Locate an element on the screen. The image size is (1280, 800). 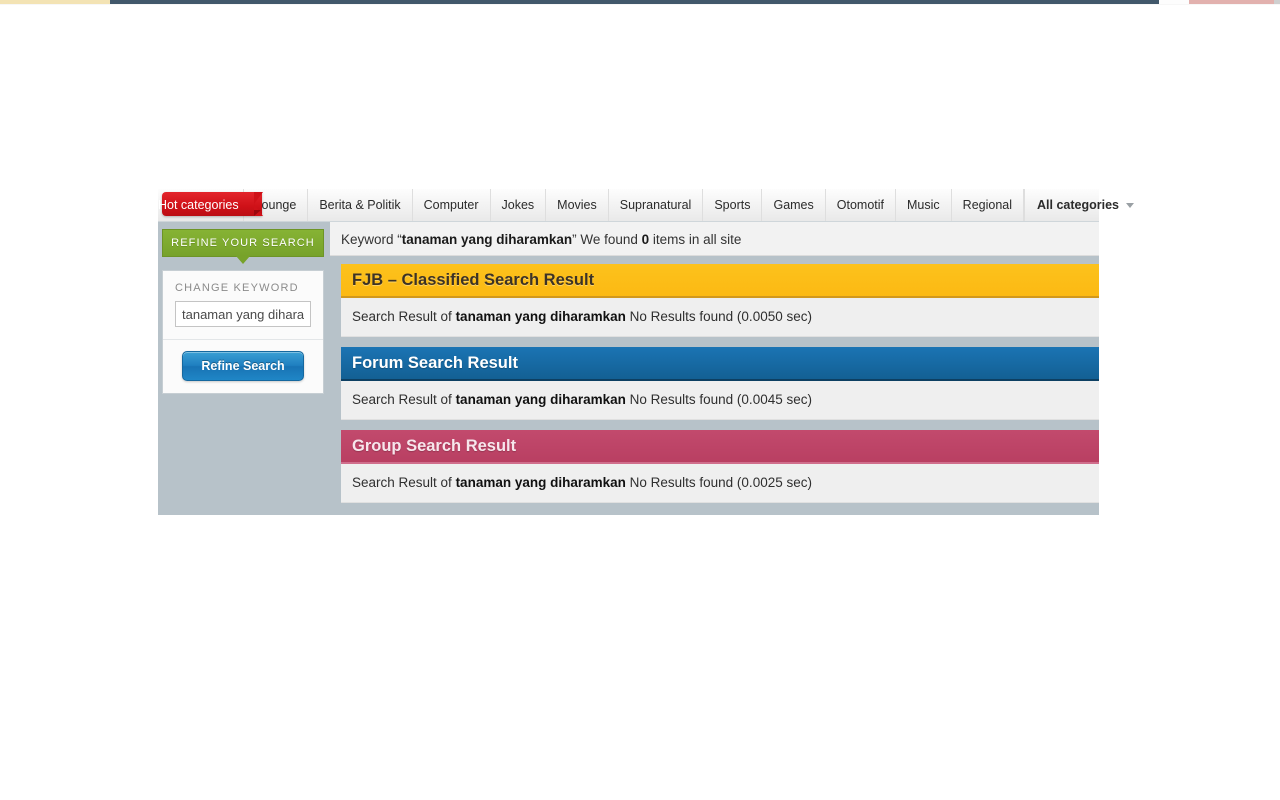
refine-your-search-tab: REFINE YOUR SEARCH is located at coordinates (243, 246).